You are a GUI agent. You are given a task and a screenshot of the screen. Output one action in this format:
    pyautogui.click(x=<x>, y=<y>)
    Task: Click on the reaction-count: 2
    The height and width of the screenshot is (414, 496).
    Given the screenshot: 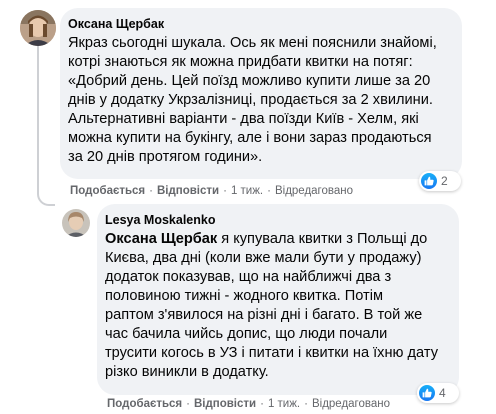 What is the action you would take?
    pyautogui.click(x=444, y=181)
    